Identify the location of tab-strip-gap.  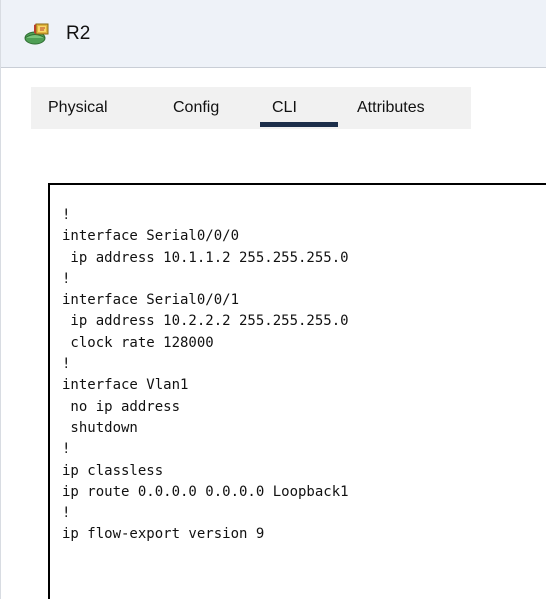
(508, 108).